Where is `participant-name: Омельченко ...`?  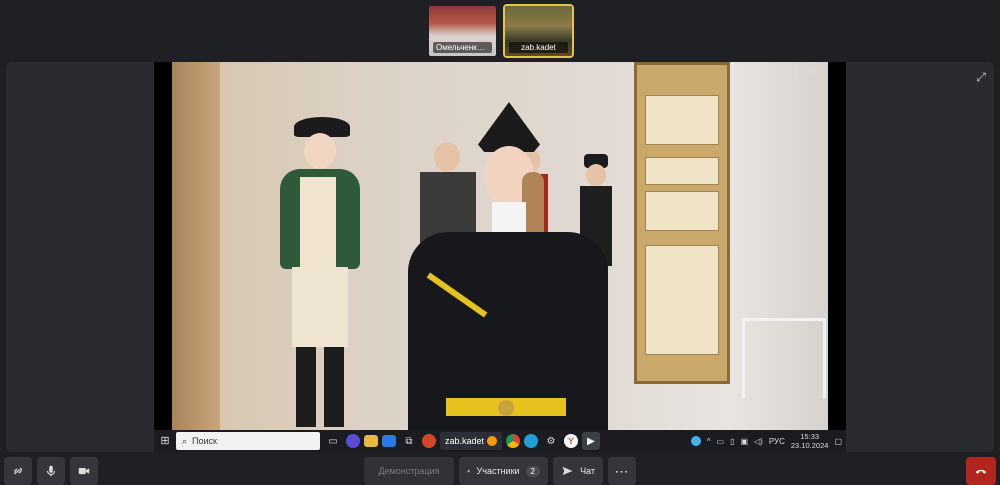 participant-name: Омельченко ... is located at coordinates (462, 47).